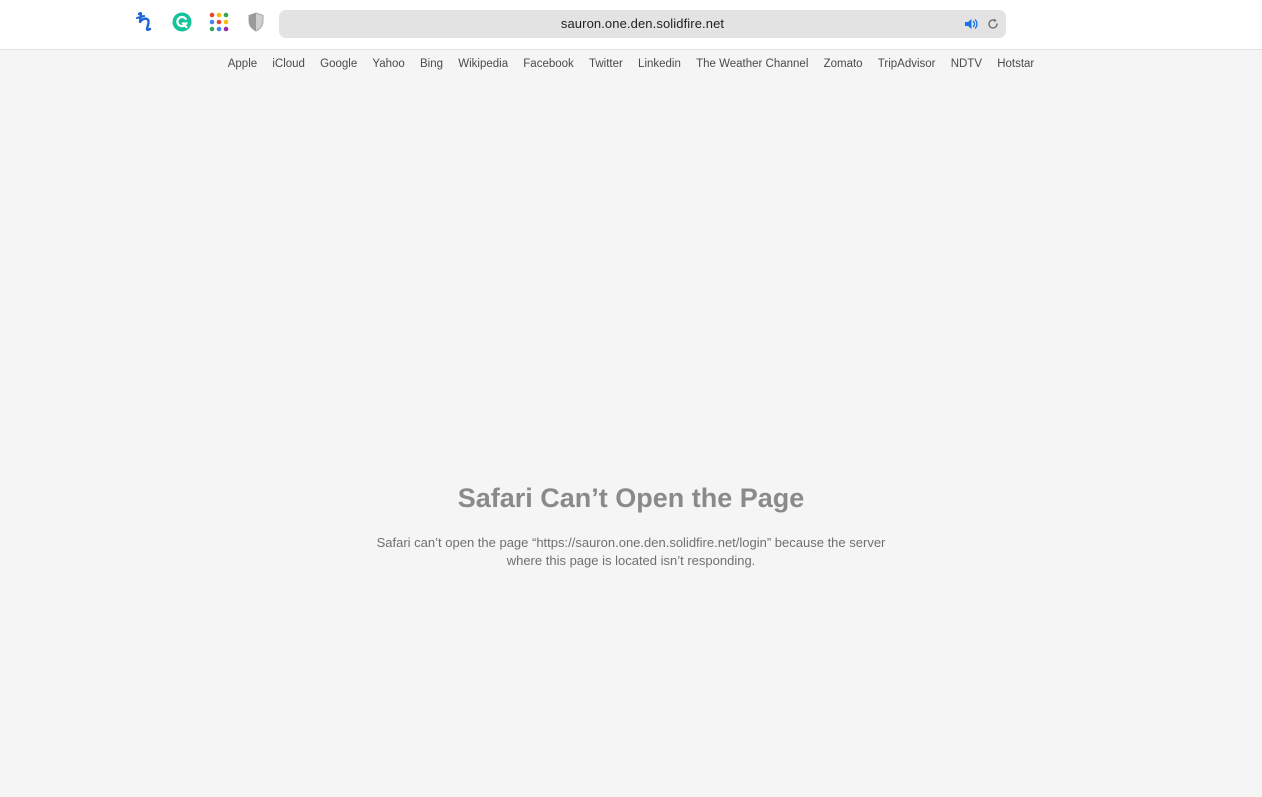  What do you see at coordinates (549, 65) in the screenshot?
I see `favorite-facebook: Facebook` at bounding box center [549, 65].